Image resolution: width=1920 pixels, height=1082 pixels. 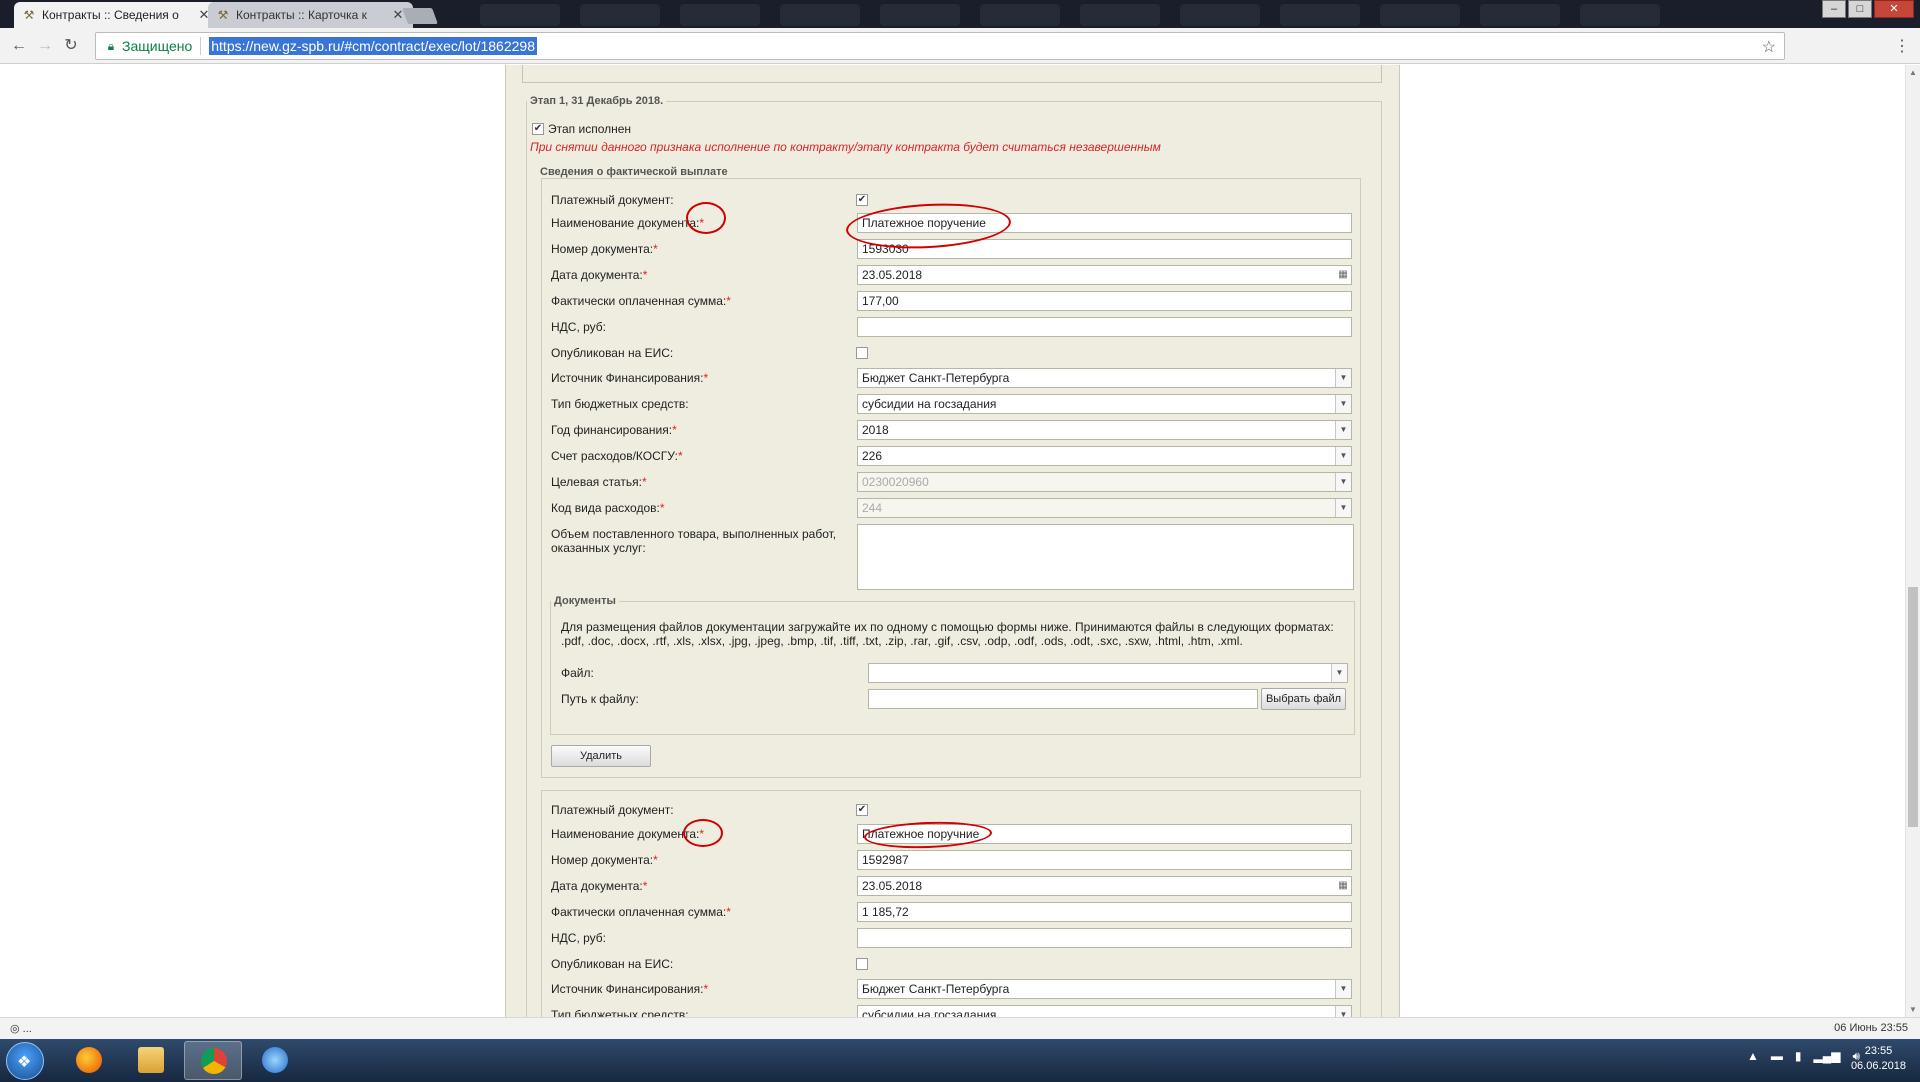 What do you see at coordinates (1753, 1056) in the screenshot?
I see `tray-expand-icon: ▲` at bounding box center [1753, 1056].